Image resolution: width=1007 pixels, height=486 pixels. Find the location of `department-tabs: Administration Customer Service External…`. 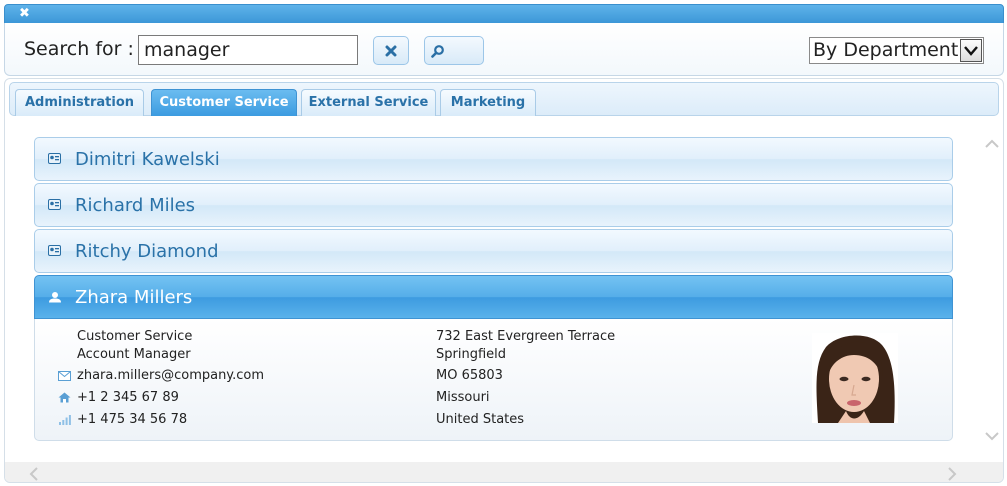

department-tabs: Administration Customer Service External… is located at coordinates (504, 99).